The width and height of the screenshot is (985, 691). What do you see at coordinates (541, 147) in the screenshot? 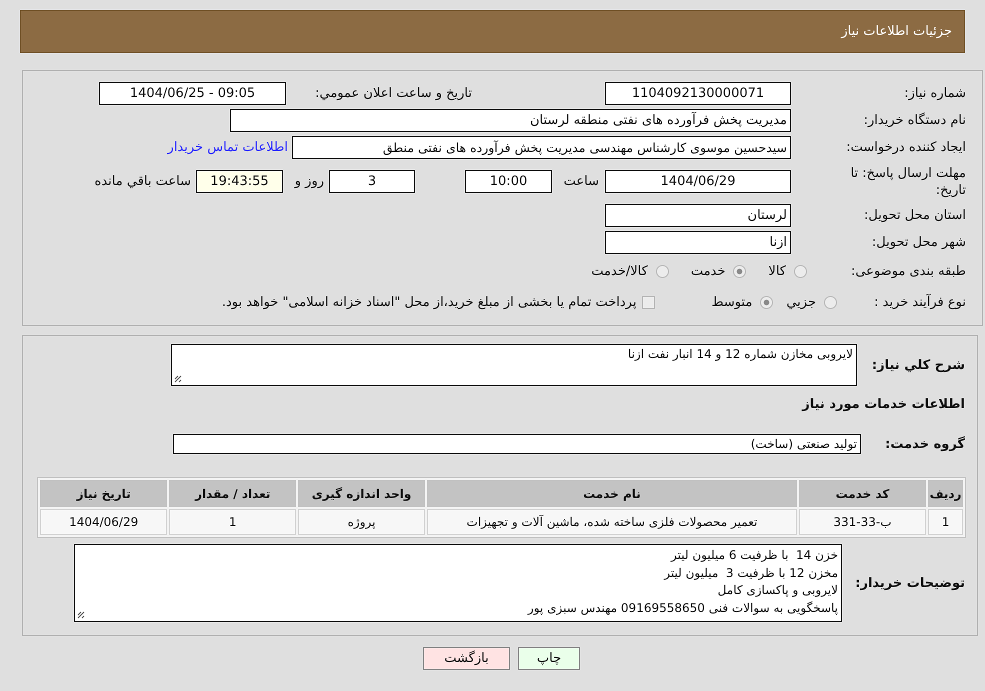
I see `creator-field: سیدحسین موسوی کارشناس مهندسی مدیریت پخش فرآورده های نفتی منطق` at bounding box center [541, 147].